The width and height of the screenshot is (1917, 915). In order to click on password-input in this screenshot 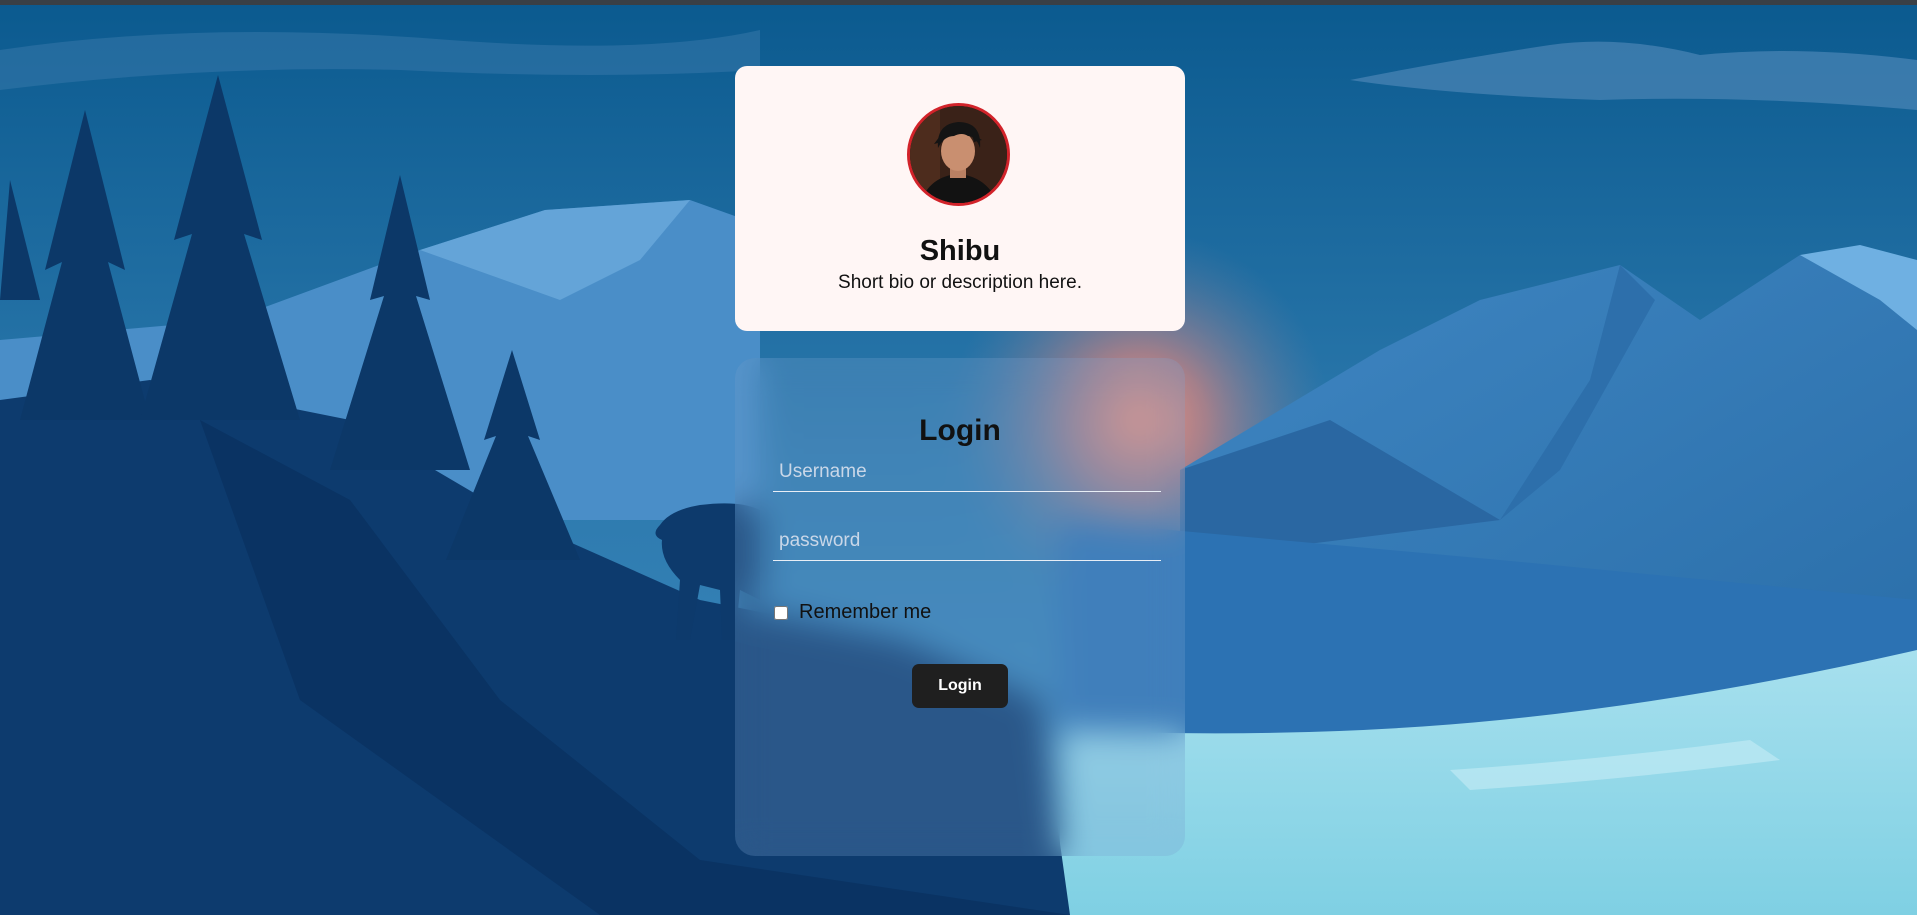, I will do `click(967, 541)`.